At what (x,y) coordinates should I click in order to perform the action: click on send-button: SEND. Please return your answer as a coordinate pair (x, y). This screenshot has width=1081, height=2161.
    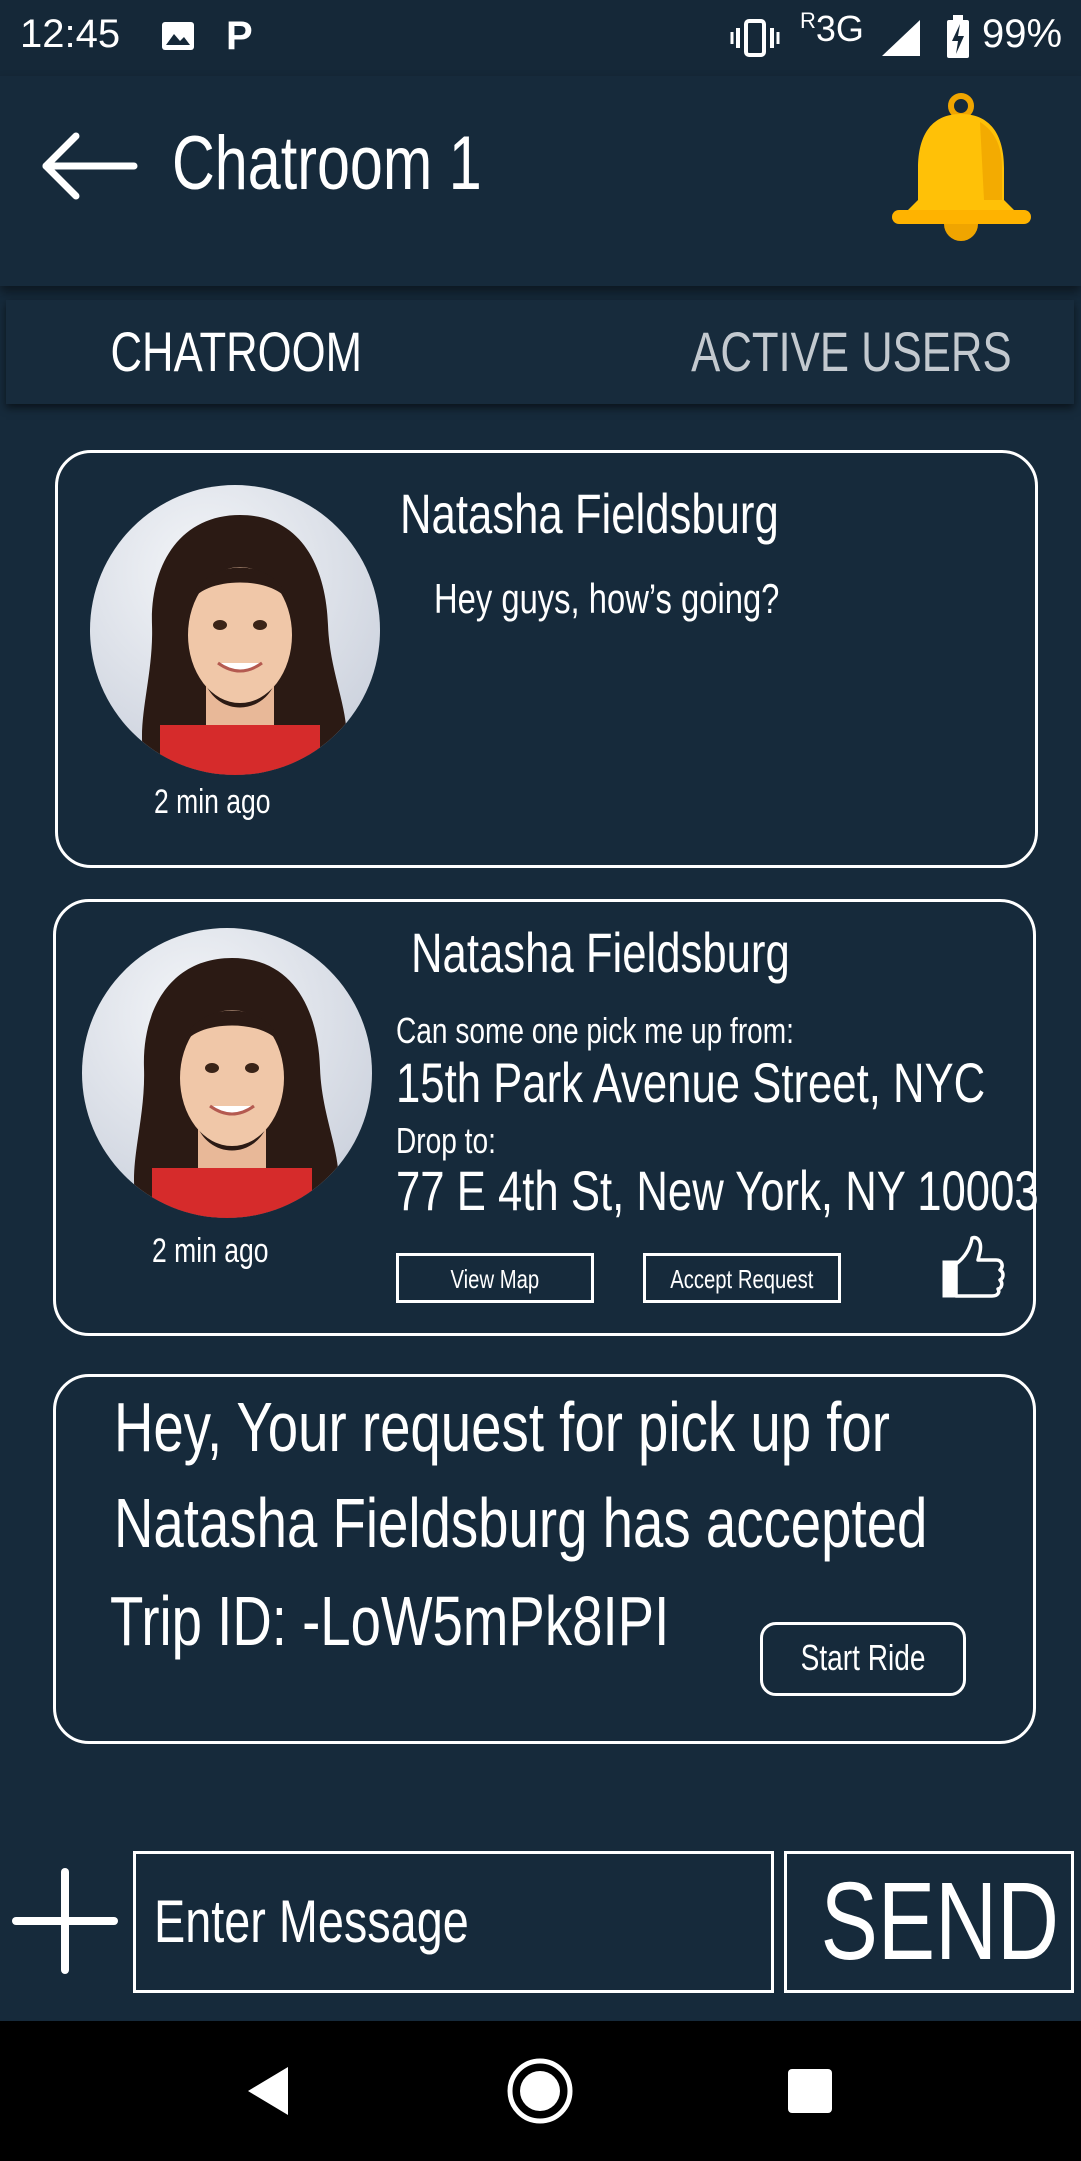
    Looking at the image, I should click on (929, 1922).